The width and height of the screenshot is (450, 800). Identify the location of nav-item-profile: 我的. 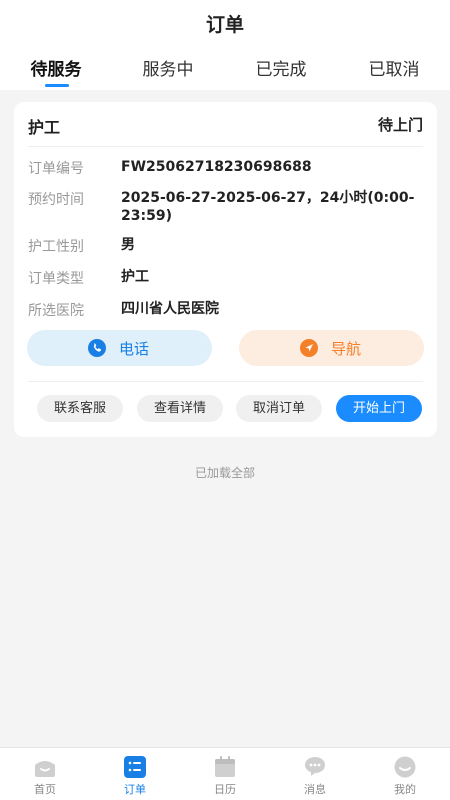
(405, 774).